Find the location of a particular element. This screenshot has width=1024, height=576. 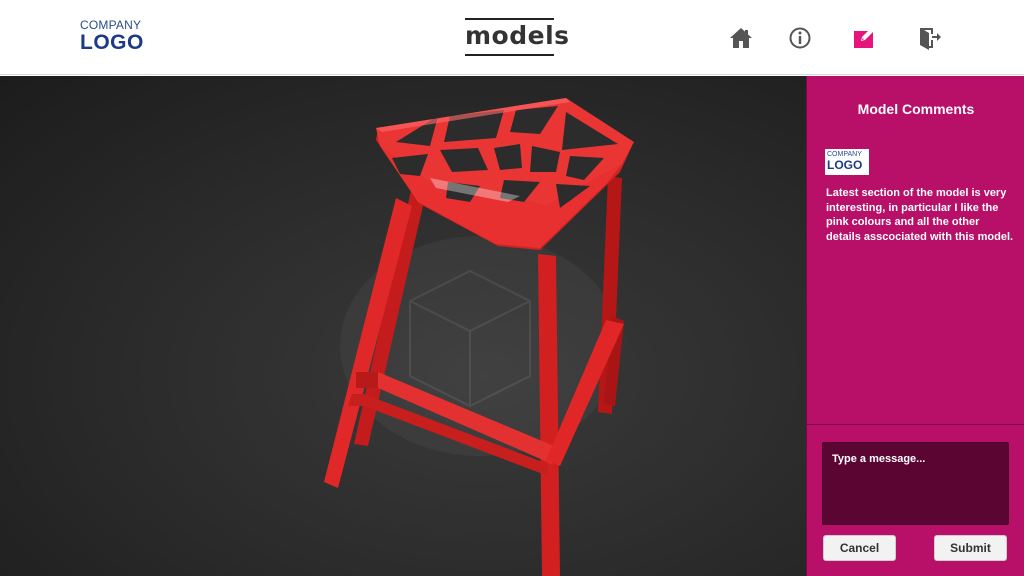

edit-icon is located at coordinates (864, 38).